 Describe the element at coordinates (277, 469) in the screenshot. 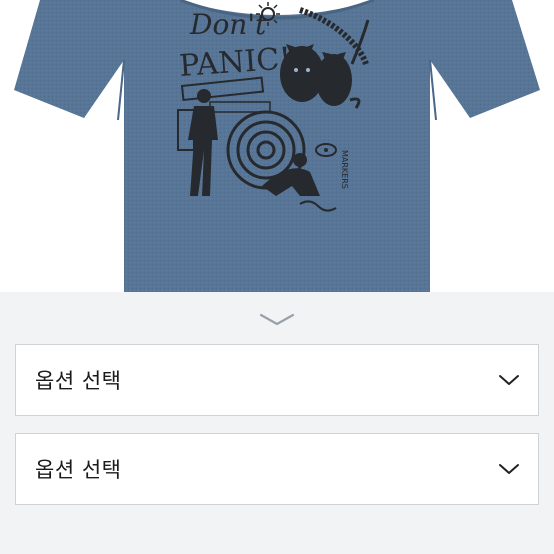

I see `option-select-2: 옵션 선택` at that location.